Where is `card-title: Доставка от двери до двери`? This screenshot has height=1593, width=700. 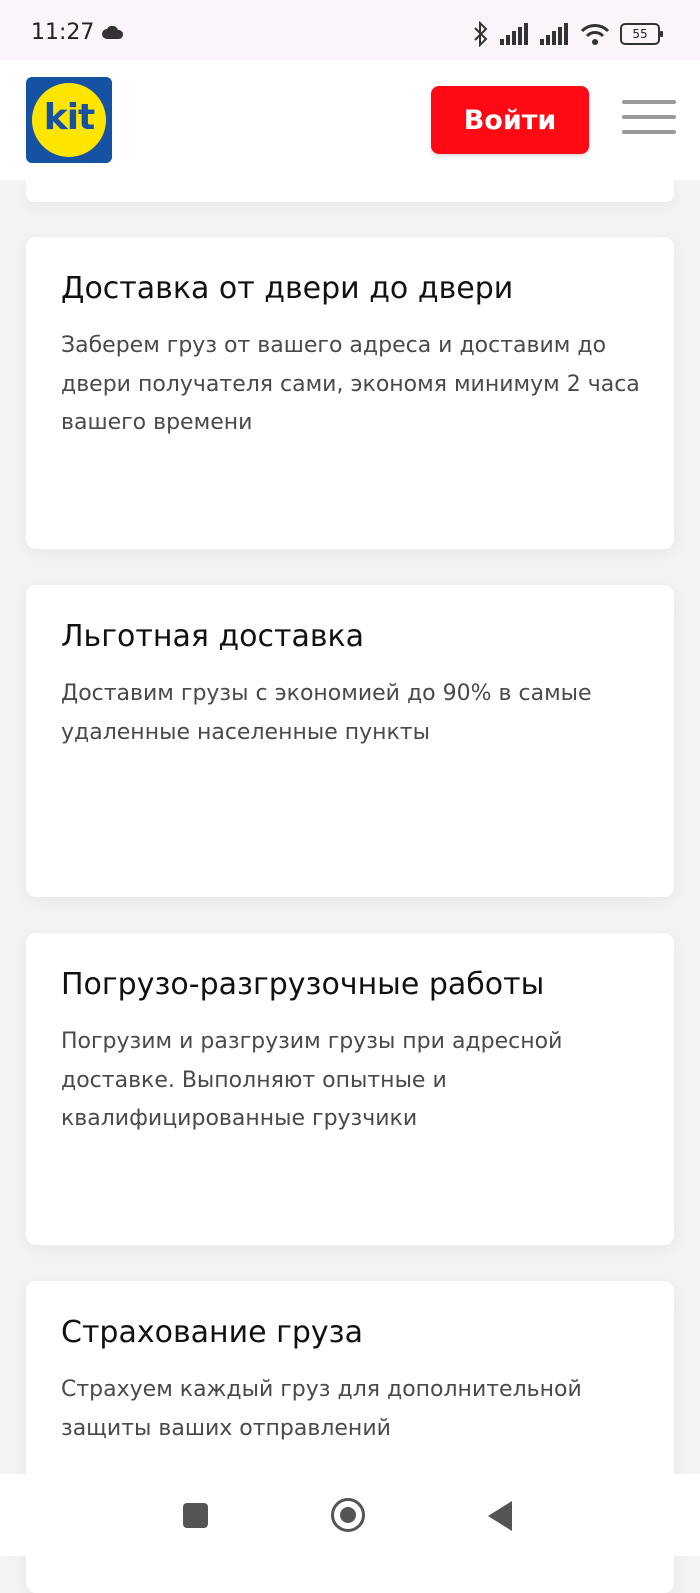 card-title: Доставка от двери до двери is located at coordinates (287, 288).